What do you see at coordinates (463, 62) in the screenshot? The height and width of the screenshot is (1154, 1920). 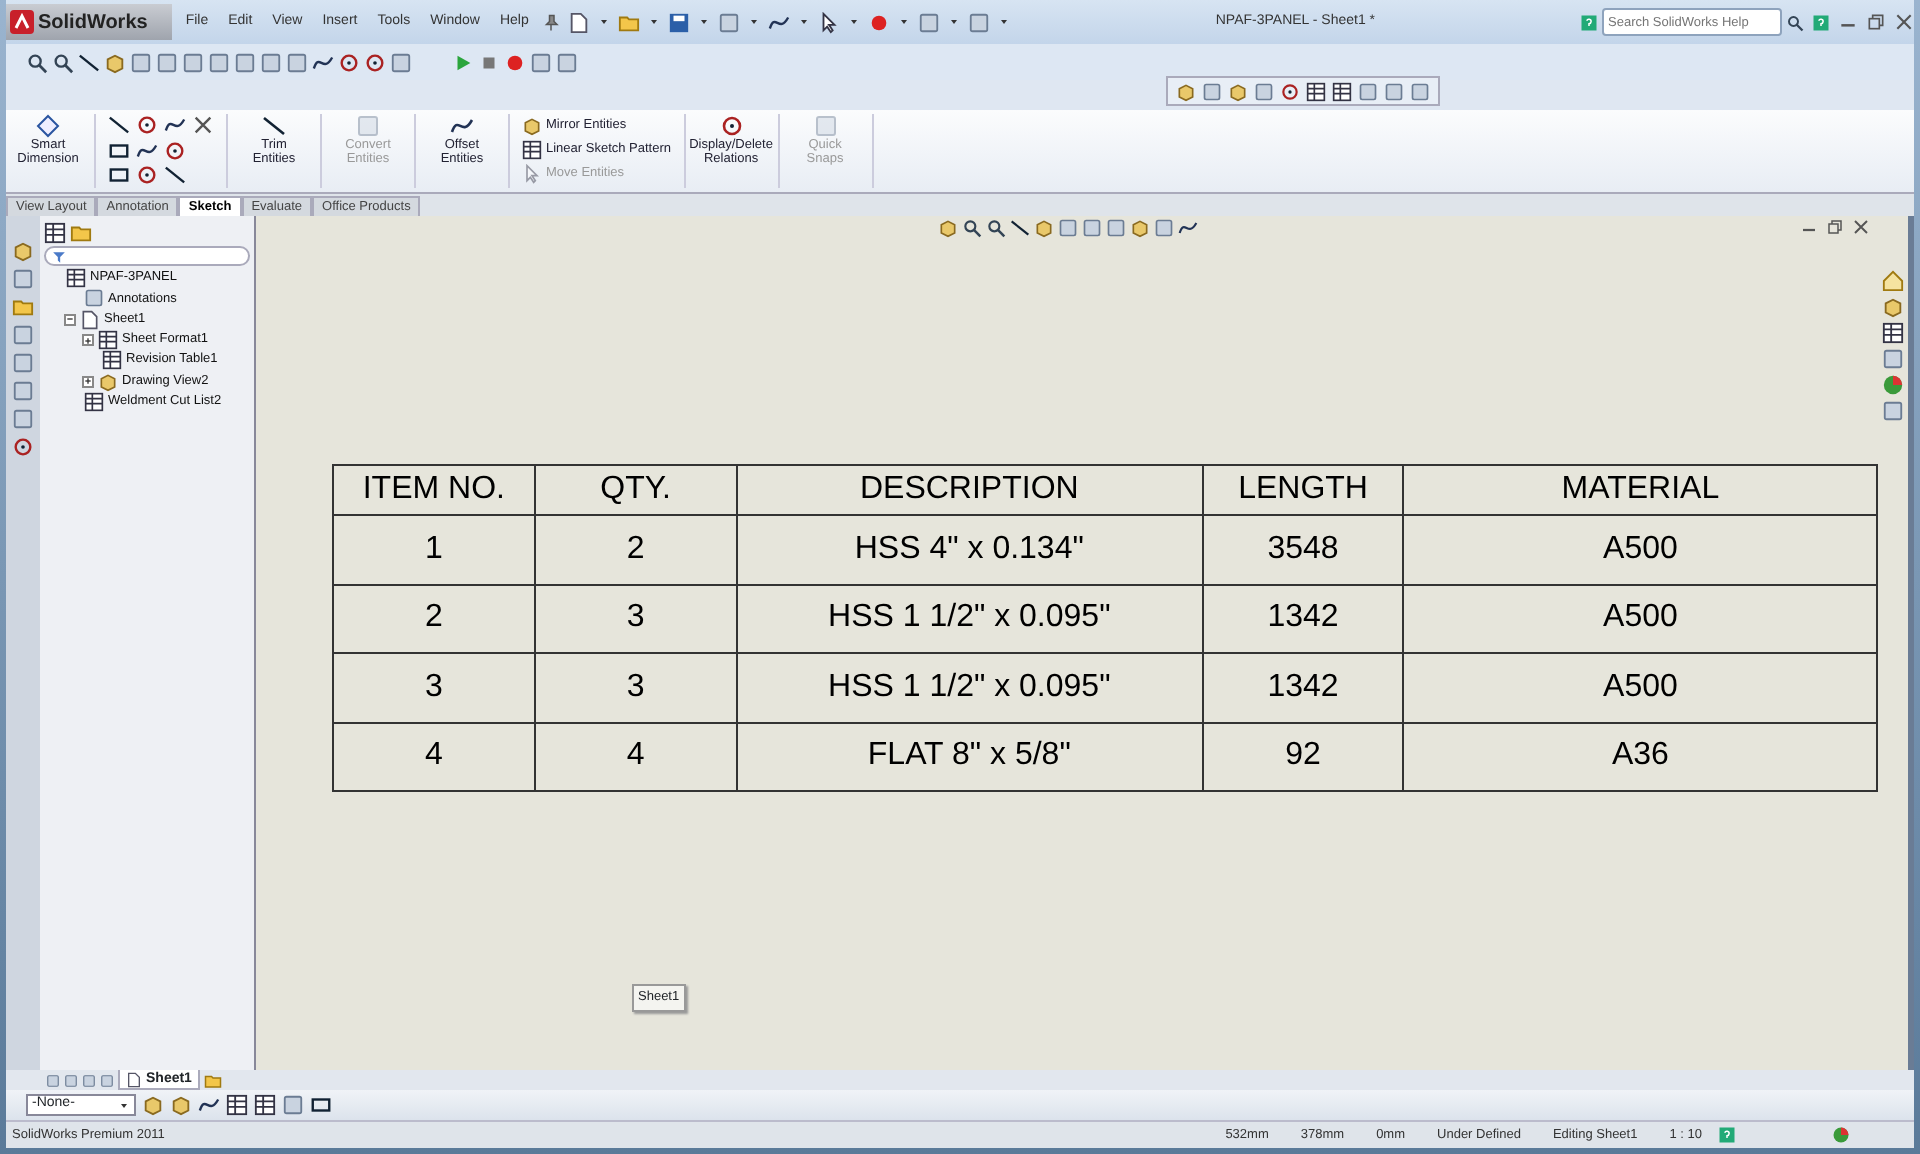 I see `play-icon` at bounding box center [463, 62].